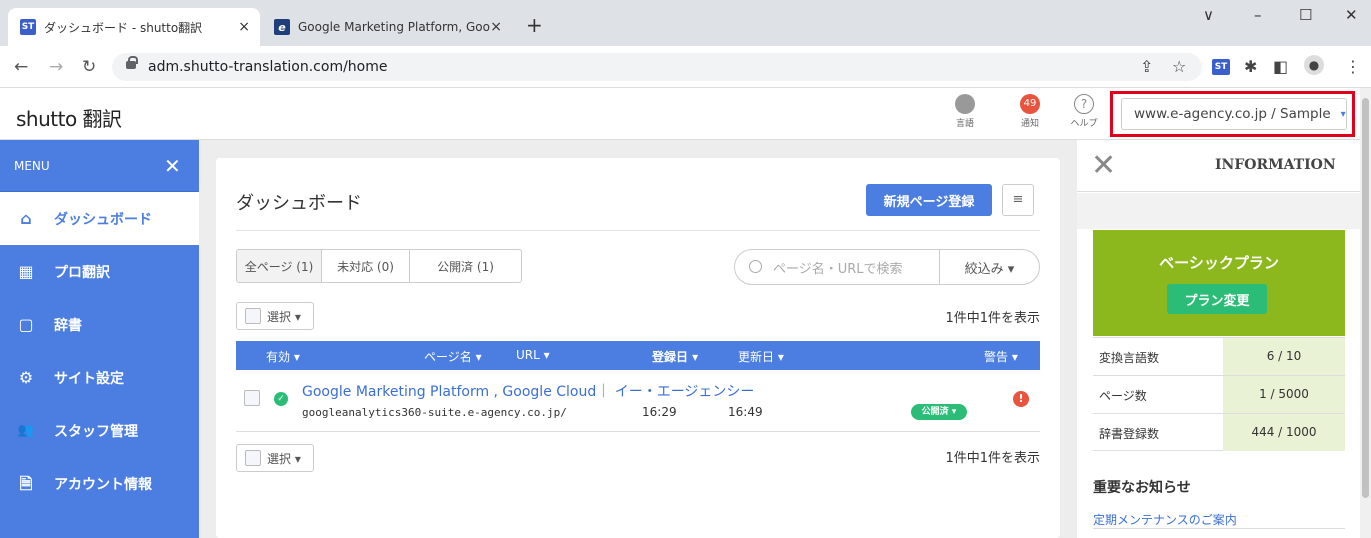  What do you see at coordinates (279, 266) in the screenshot?
I see `tab-all-pages: 全ページ (1)` at bounding box center [279, 266].